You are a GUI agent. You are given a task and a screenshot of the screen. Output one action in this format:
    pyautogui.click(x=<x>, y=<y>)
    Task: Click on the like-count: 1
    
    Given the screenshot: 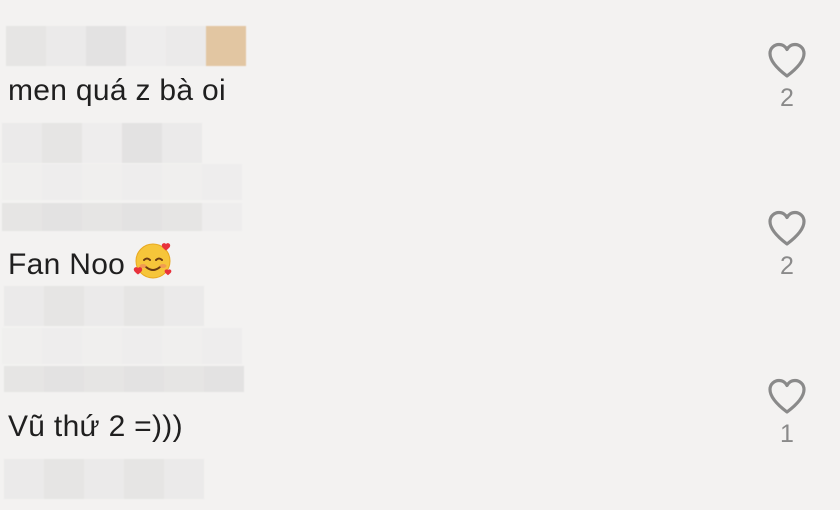 What is the action you would take?
    pyautogui.click(x=787, y=434)
    